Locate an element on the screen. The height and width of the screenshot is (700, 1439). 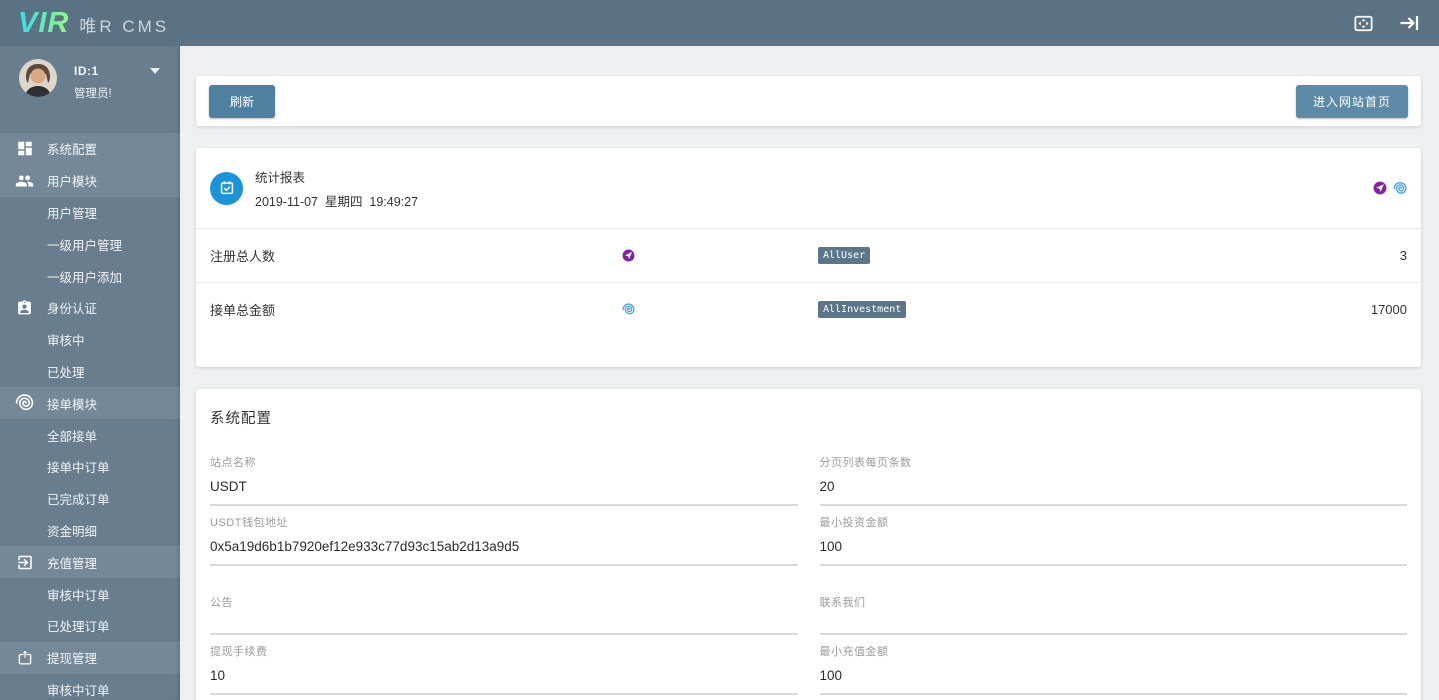
field-label: 联系我们 is located at coordinates (842, 603).